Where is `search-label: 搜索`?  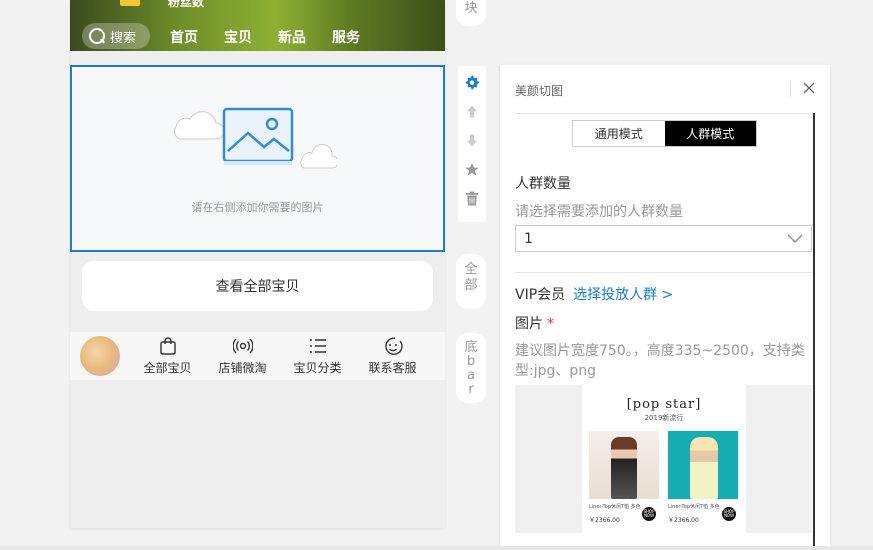 search-label: 搜索 is located at coordinates (123, 38).